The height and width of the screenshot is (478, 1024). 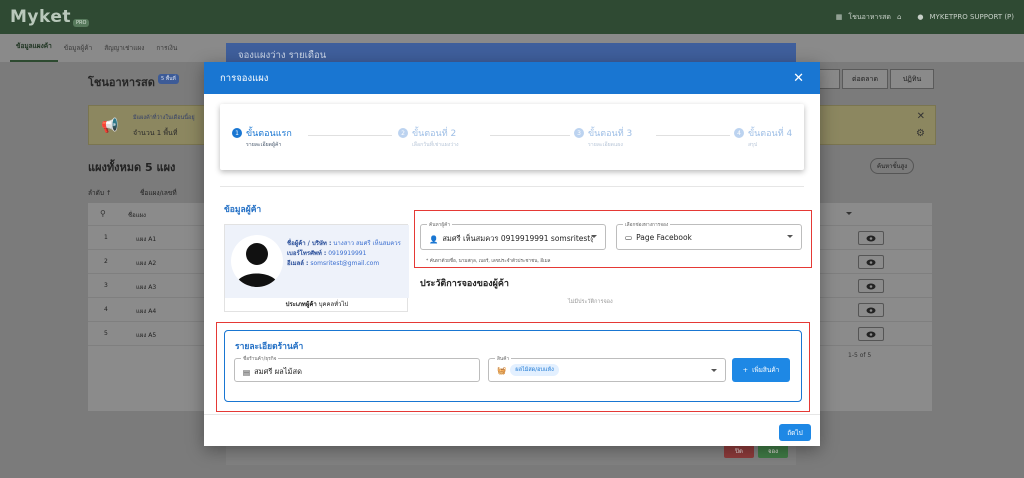 I want to click on customer-type-label: ประเภทผู้ค้า, so click(x=301, y=304).